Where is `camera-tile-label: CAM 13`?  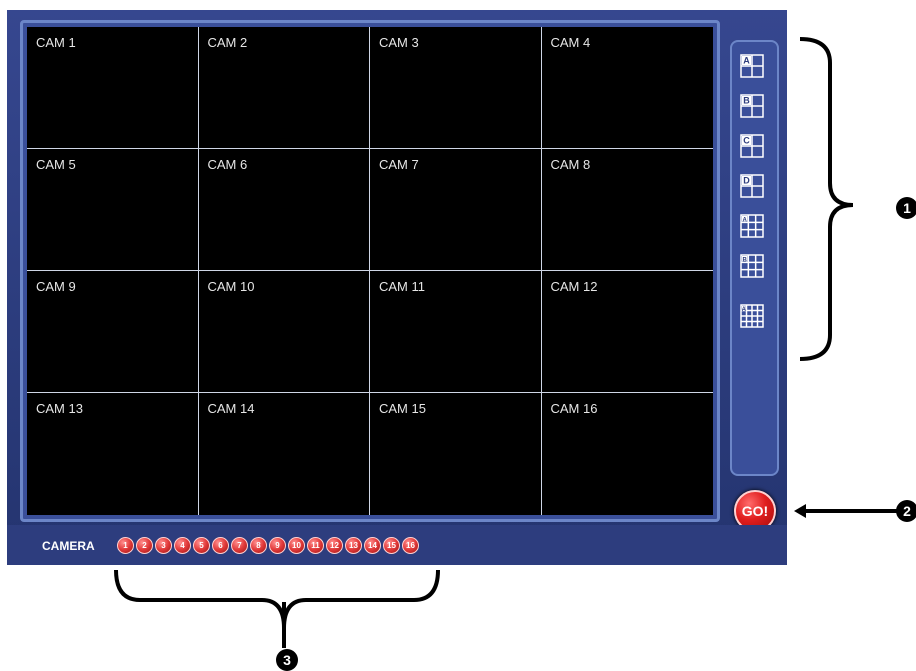 camera-tile-label: CAM 13 is located at coordinates (59, 408).